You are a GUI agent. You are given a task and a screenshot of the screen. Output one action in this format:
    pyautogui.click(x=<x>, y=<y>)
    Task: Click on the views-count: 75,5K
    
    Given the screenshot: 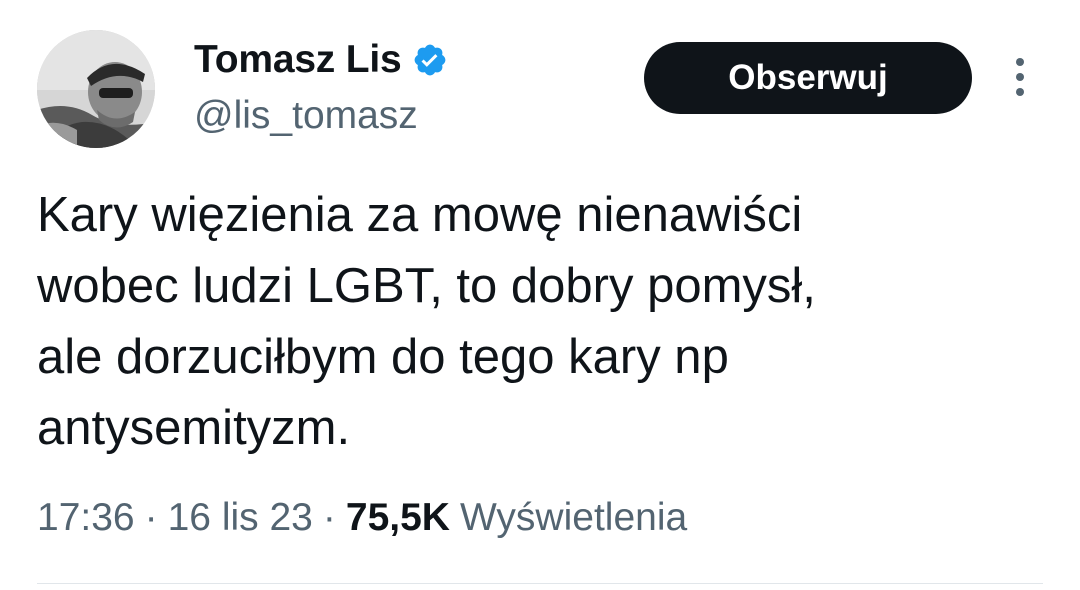 What is the action you would take?
    pyautogui.click(x=397, y=517)
    